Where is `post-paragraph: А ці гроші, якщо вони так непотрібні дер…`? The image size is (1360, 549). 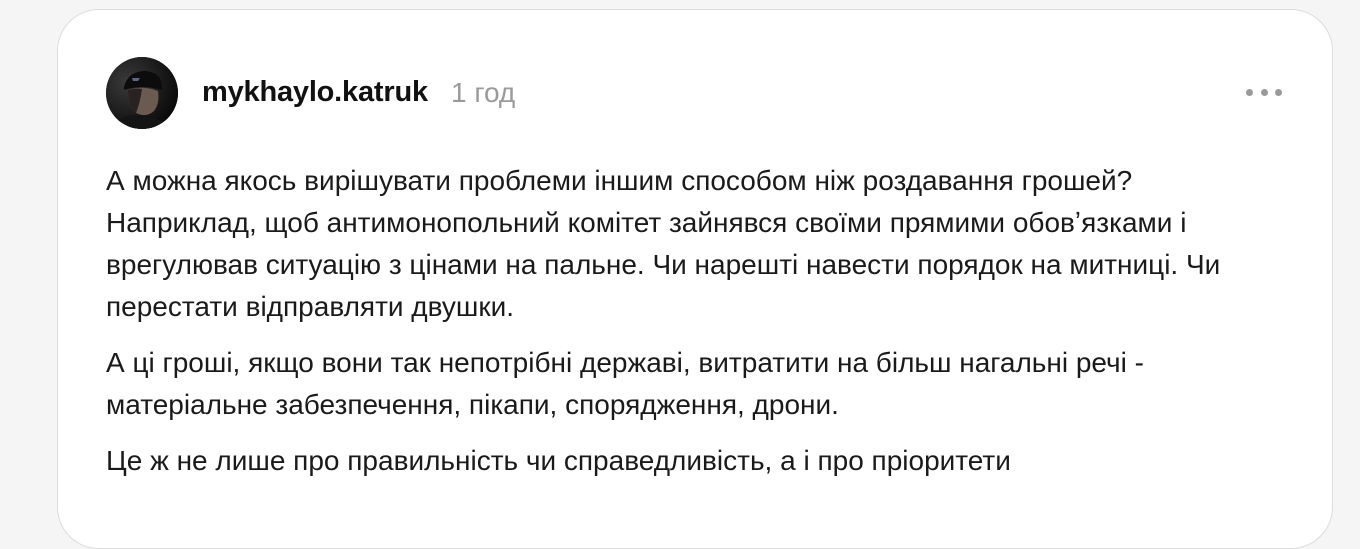
post-paragraph: А ці гроші, якщо вони так непотрібні дер… is located at coordinates (625, 383).